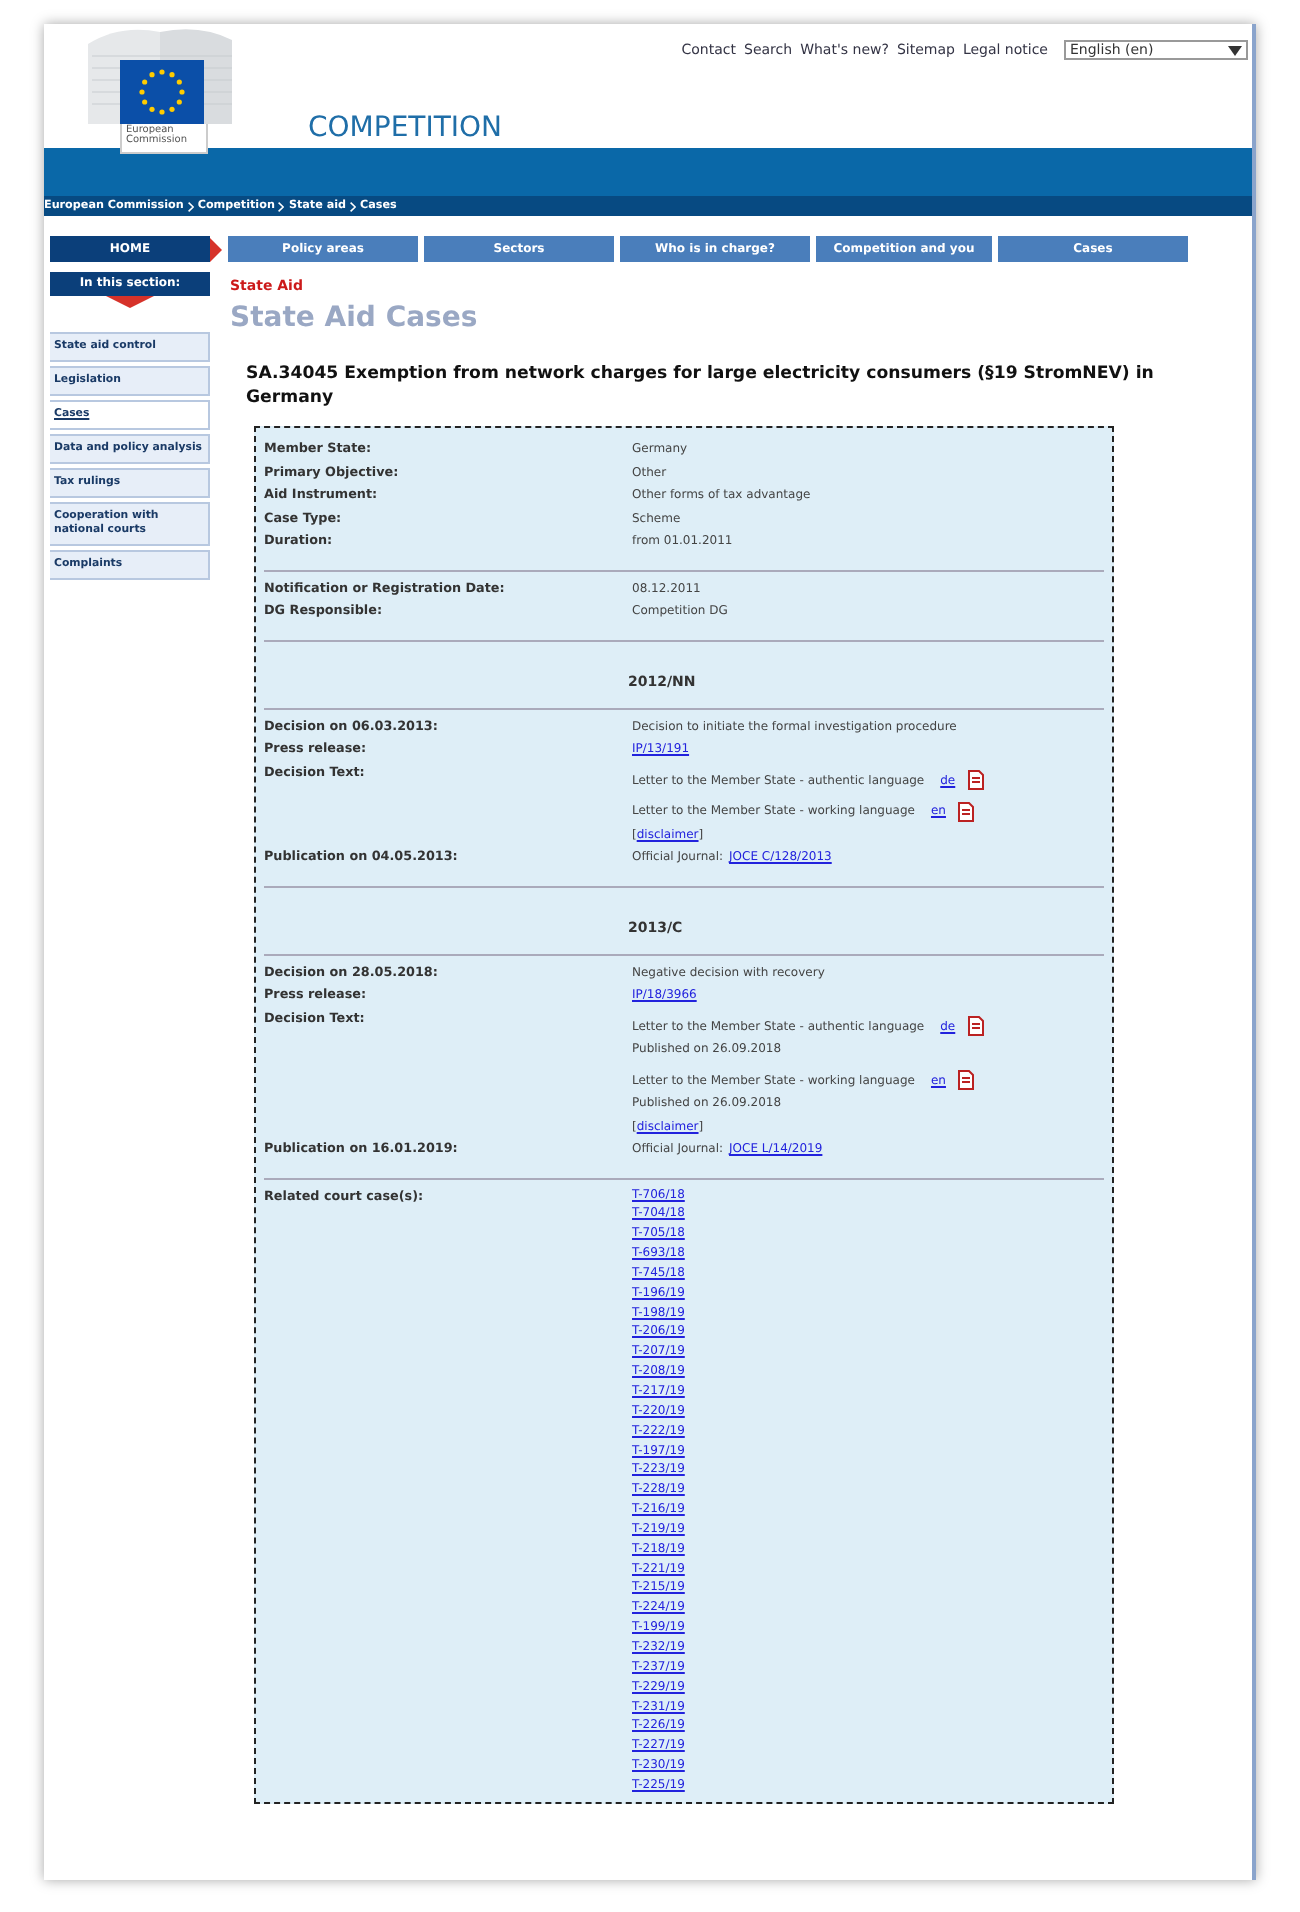 Image resolution: width=1300 pixels, height=1912 pixels. Describe the element at coordinates (355, 318) in the screenshot. I see `page-title: State Aid Cases` at that location.